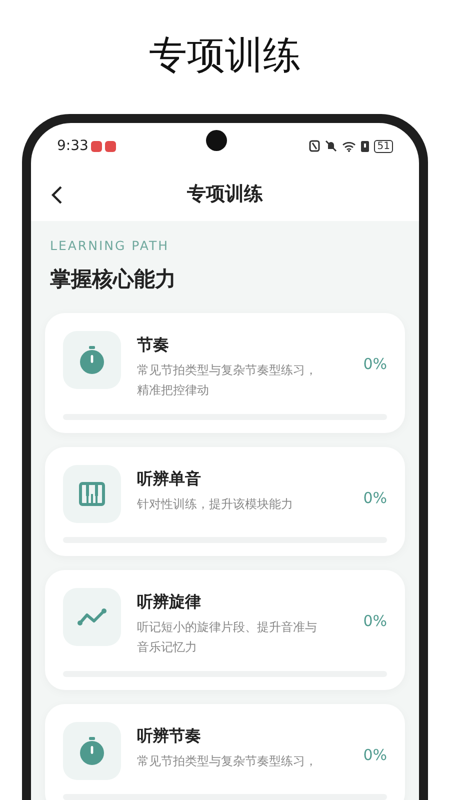 The image size is (450, 800). I want to click on module-description: 常见节拍类型与复杂节奏型练习，精准把控律动, so click(227, 381).